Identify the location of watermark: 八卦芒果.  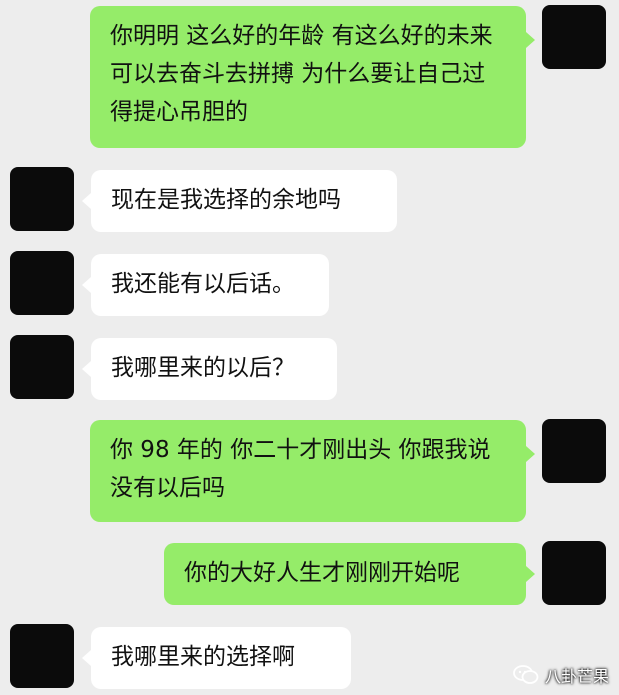
(561, 675).